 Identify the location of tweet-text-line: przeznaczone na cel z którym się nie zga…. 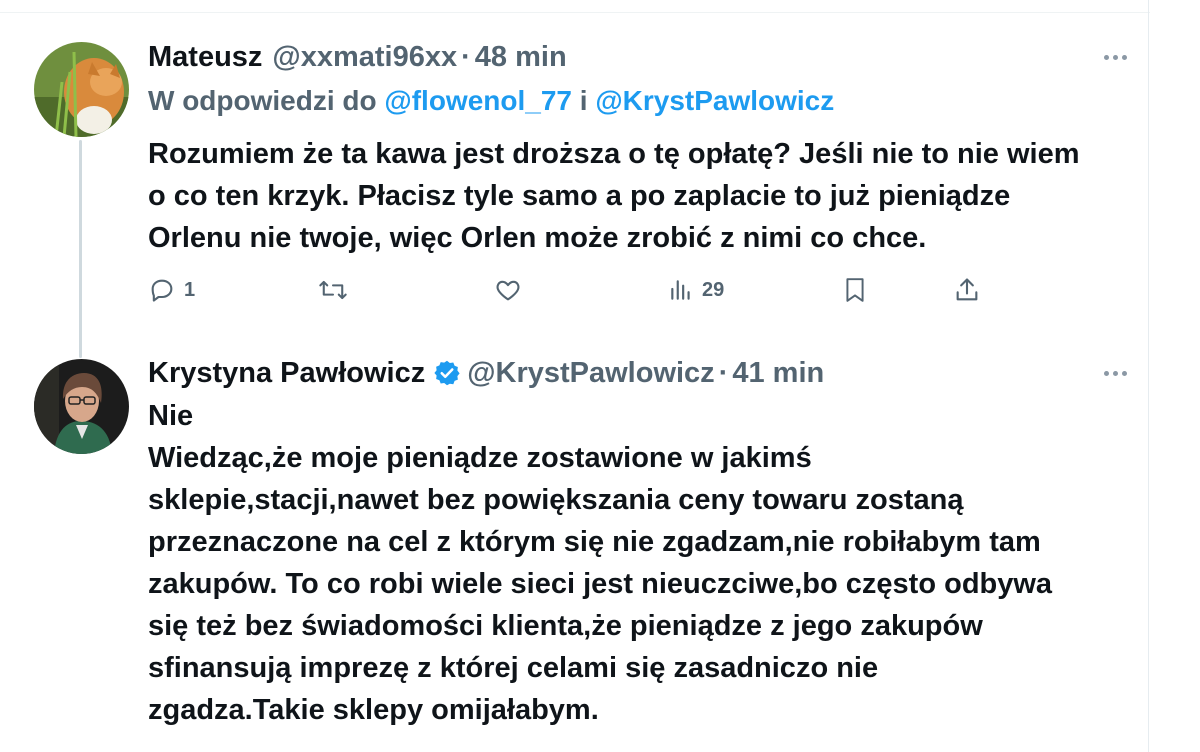
(594, 542).